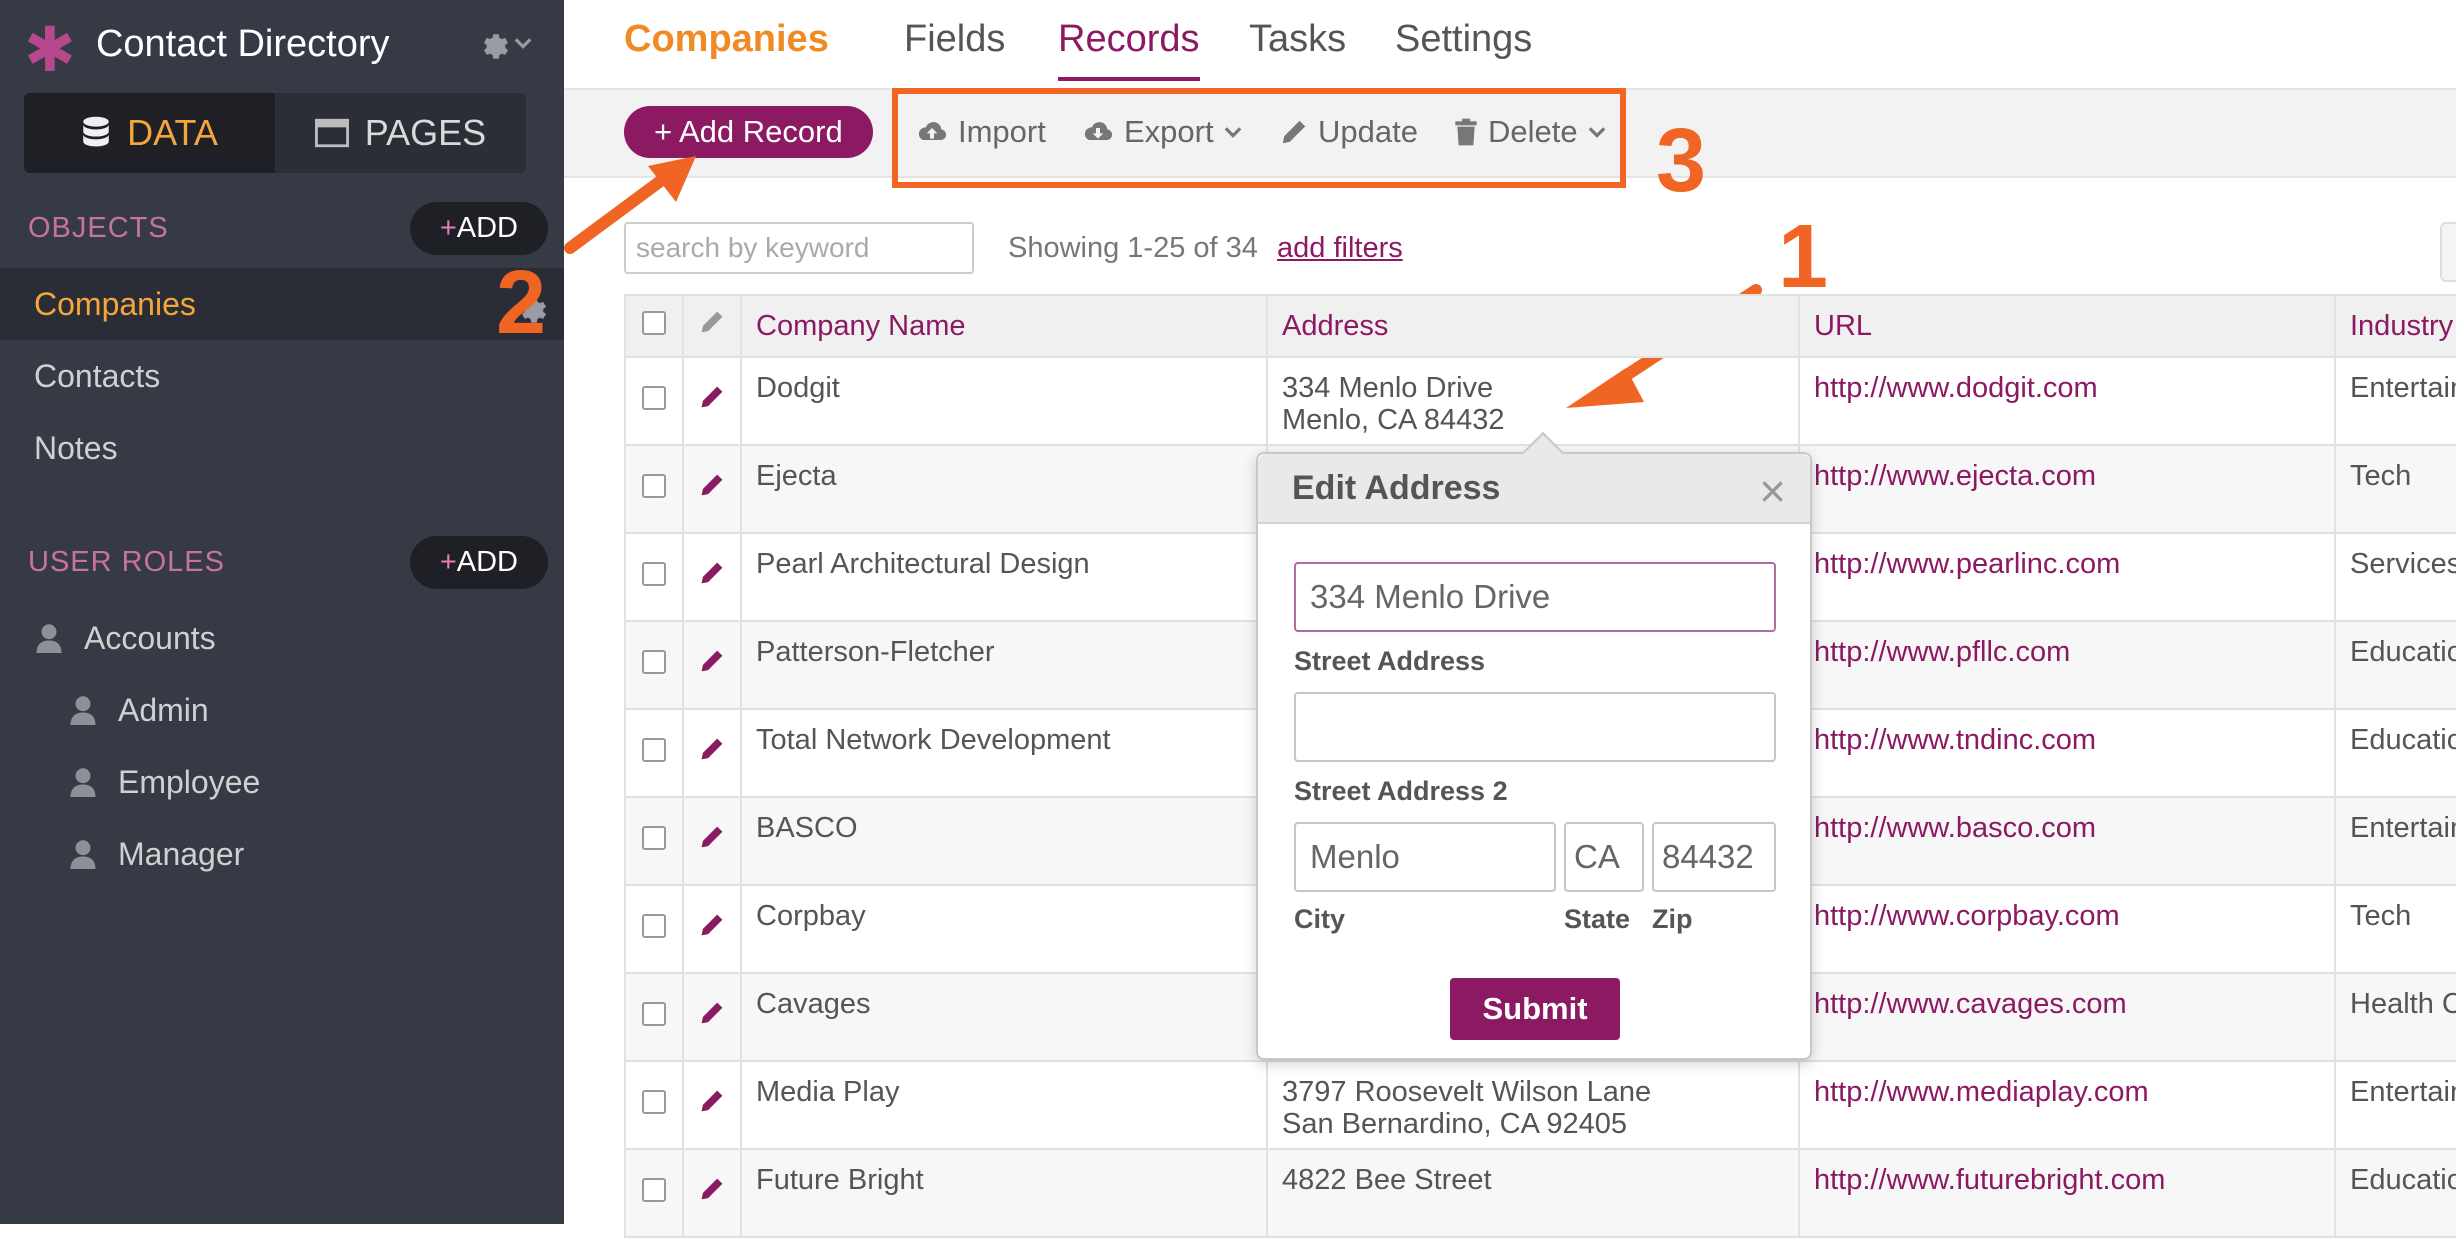 Image resolution: width=2456 pixels, height=1238 pixels. Describe the element at coordinates (126, 638) in the screenshot. I see `sidebar-item-accounts: Accounts` at that location.